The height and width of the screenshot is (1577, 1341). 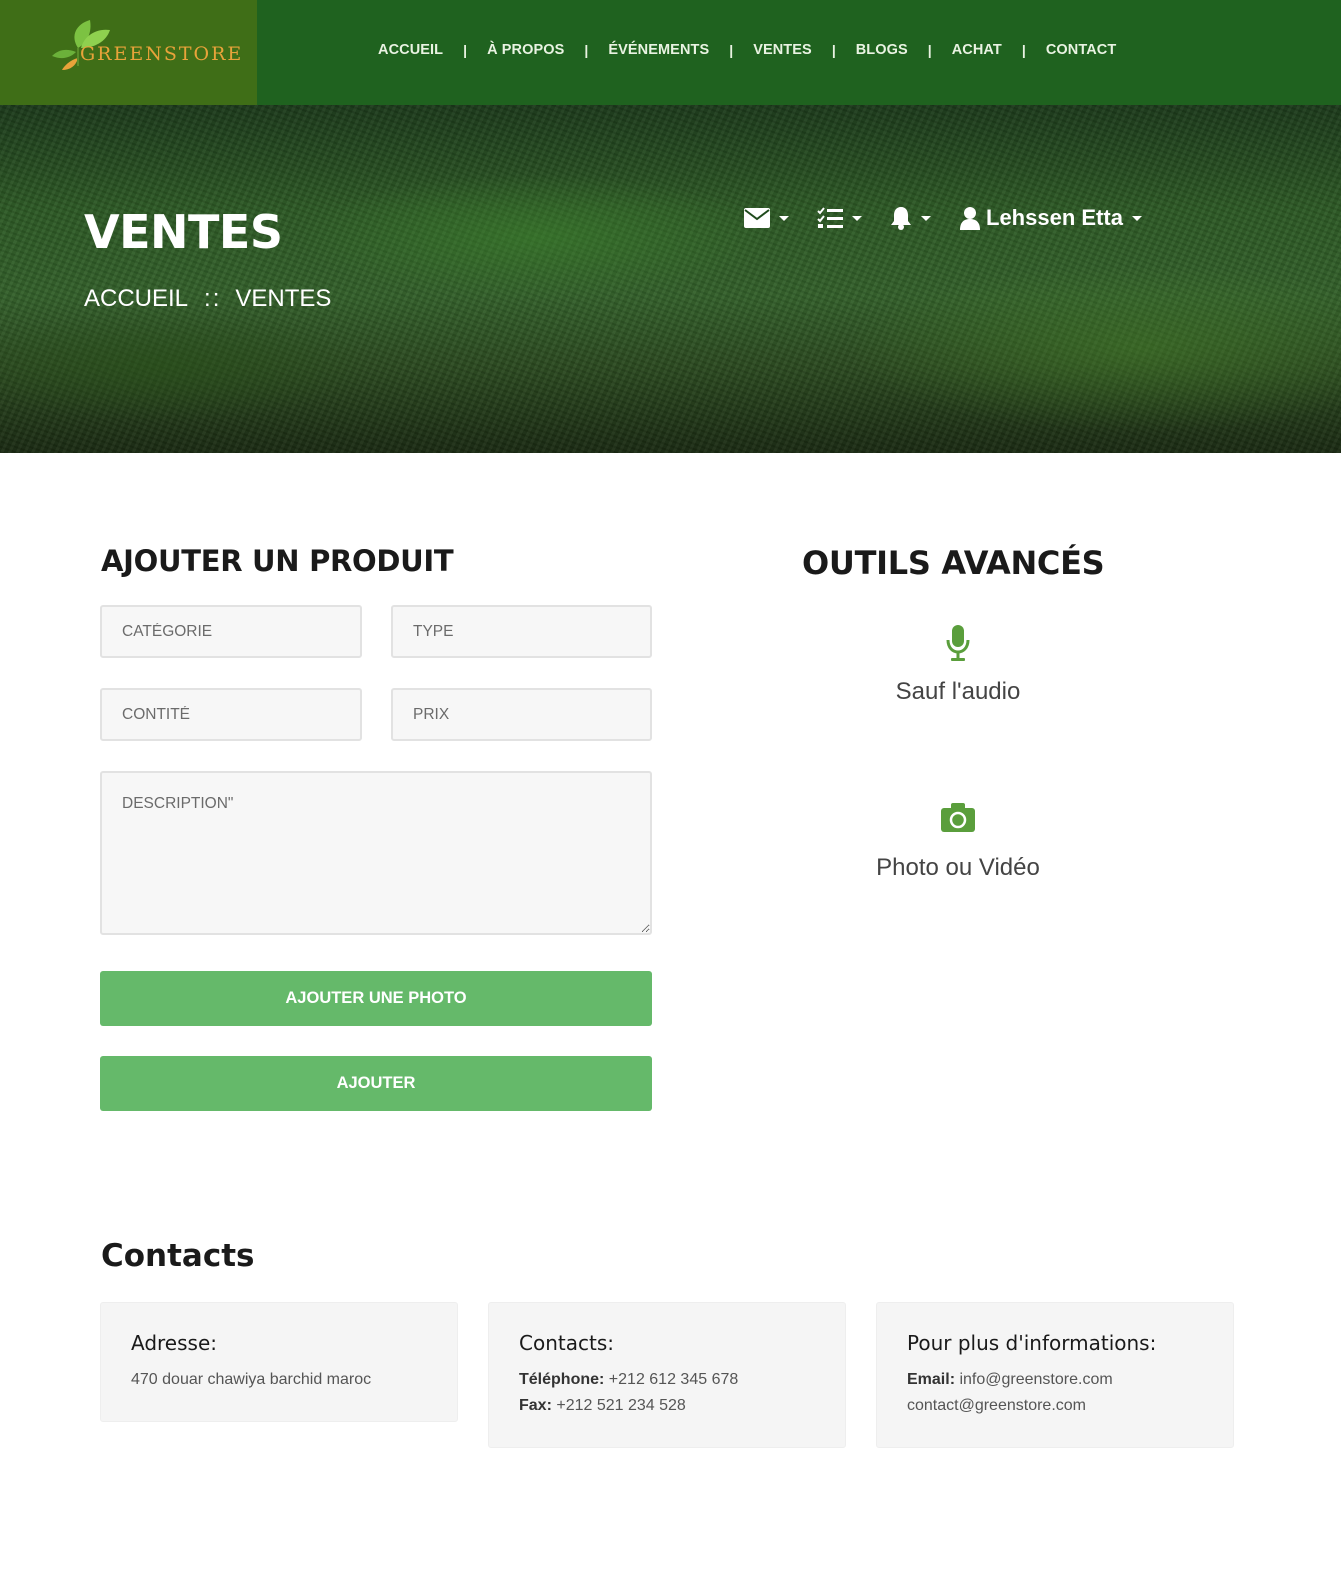 What do you see at coordinates (566, 1343) in the screenshot?
I see `phone-card-title: Contacts:` at bounding box center [566, 1343].